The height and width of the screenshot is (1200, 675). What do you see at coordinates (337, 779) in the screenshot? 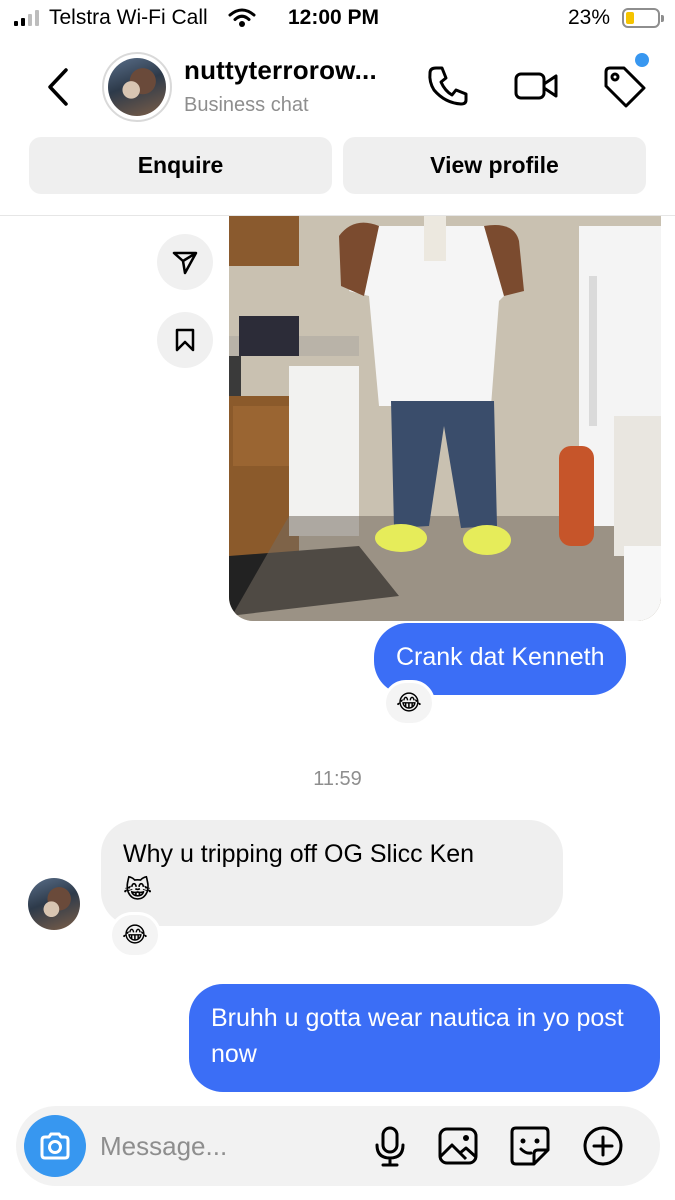
I see `timestamp: 11:59` at bounding box center [337, 779].